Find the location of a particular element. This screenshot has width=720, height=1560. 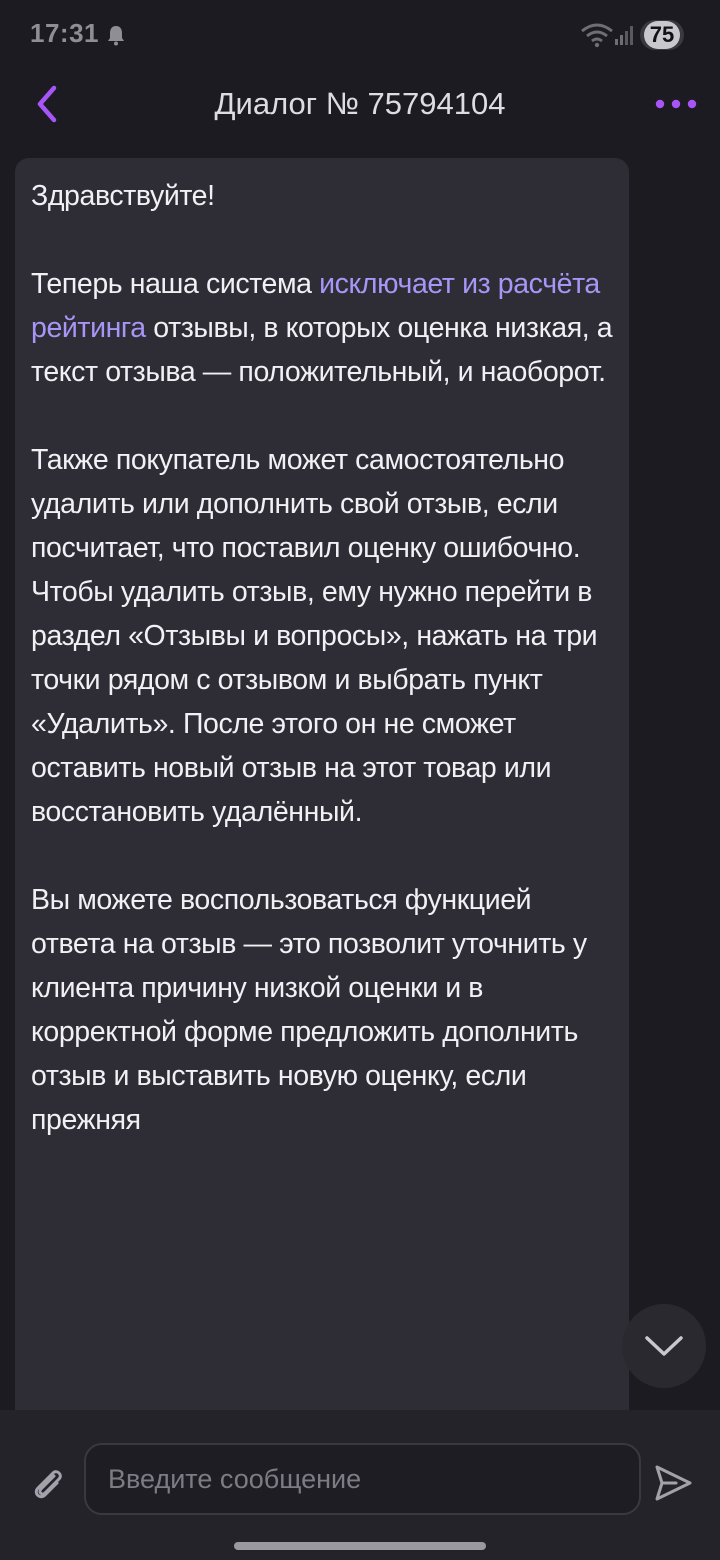

more-dots-icon is located at coordinates (676, 104).